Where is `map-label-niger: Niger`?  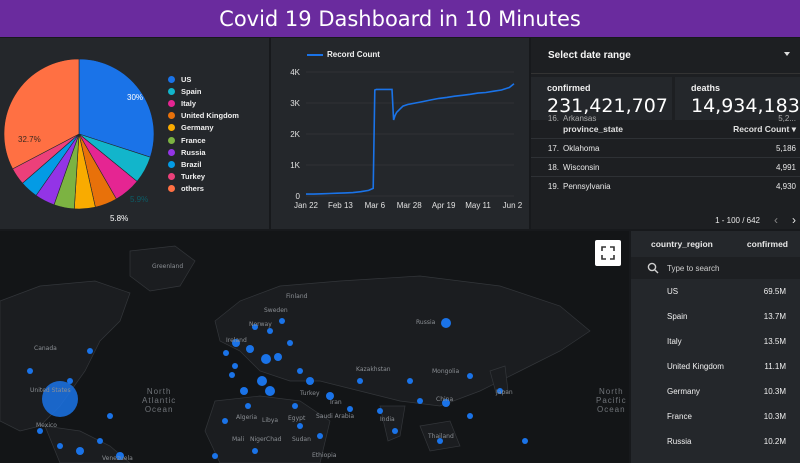
map-label-niger: Niger is located at coordinates (258, 439).